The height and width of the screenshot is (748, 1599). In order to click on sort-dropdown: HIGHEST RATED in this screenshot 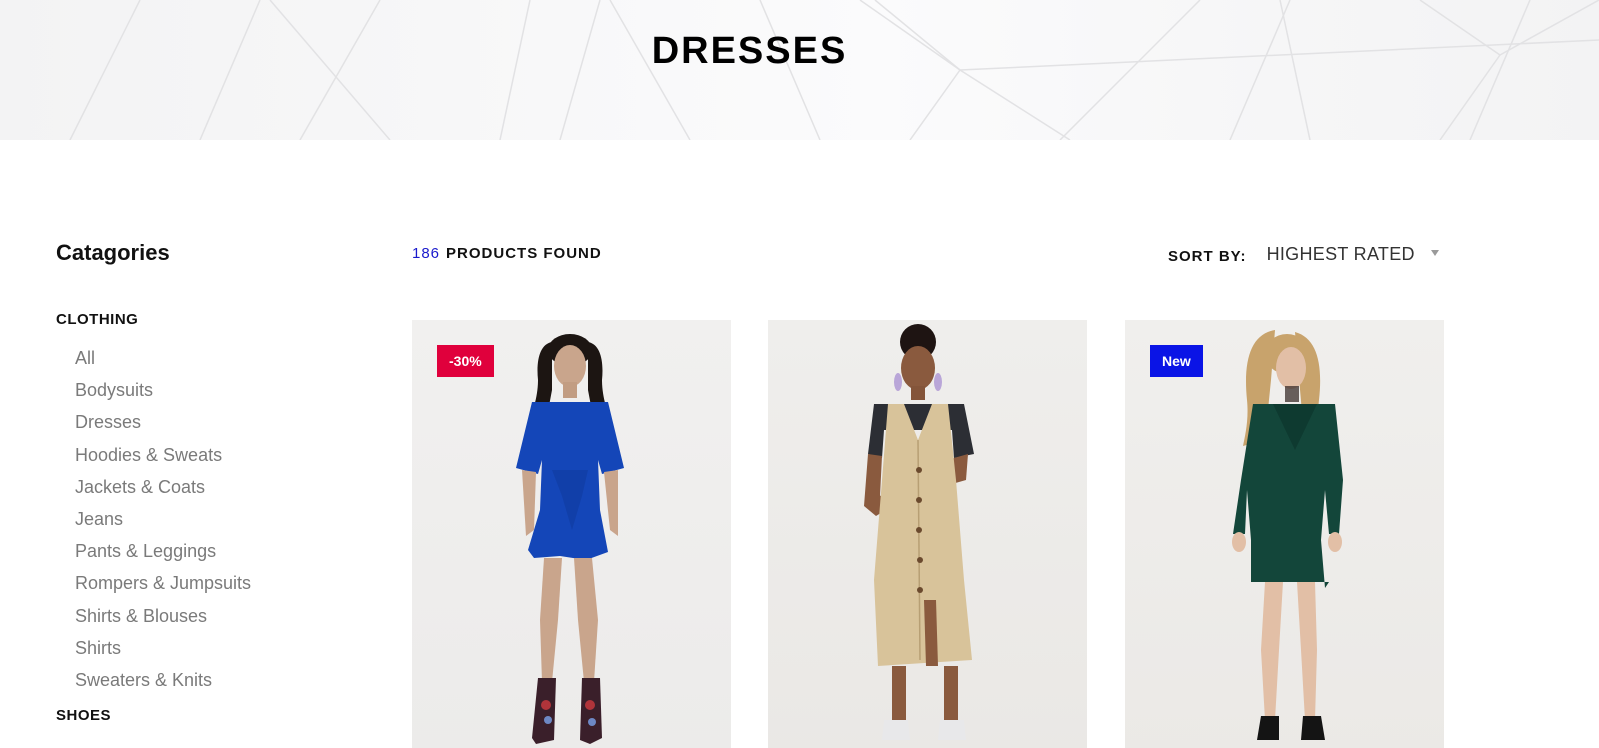, I will do `click(1353, 254)`.